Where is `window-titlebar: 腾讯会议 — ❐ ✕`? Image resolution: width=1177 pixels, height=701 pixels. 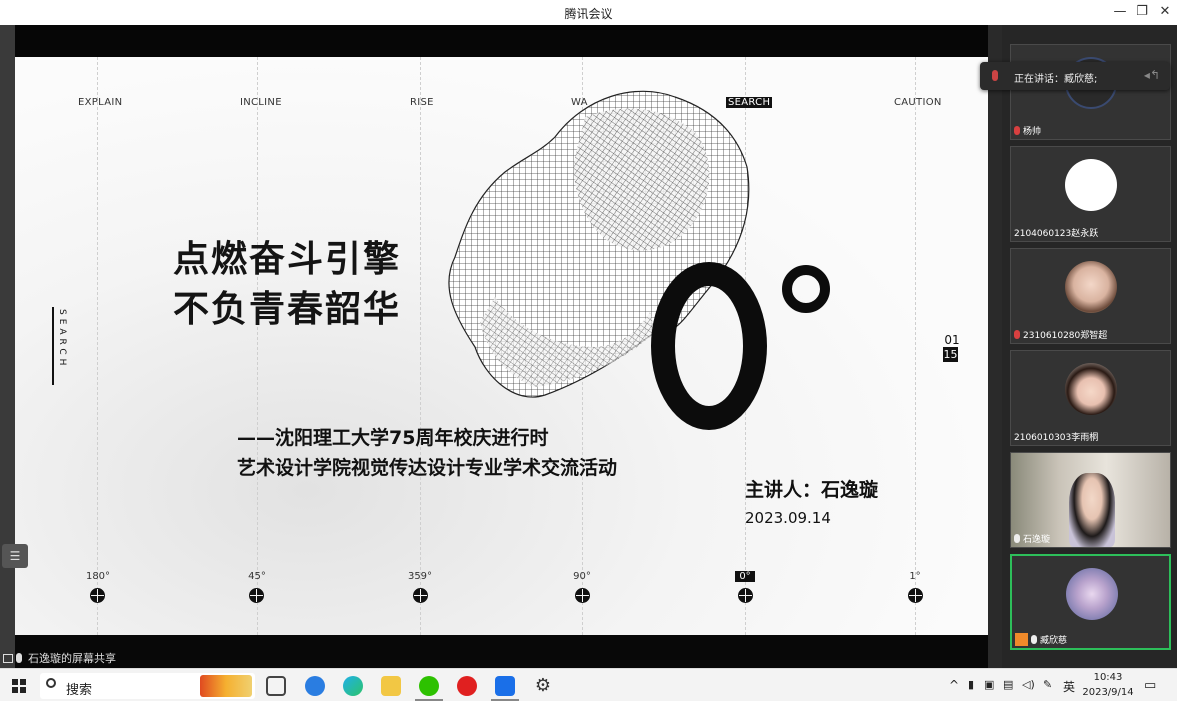 window-titlebar: 腾讯会议 — ❐ ✕ is located at coordinates (588, 12).